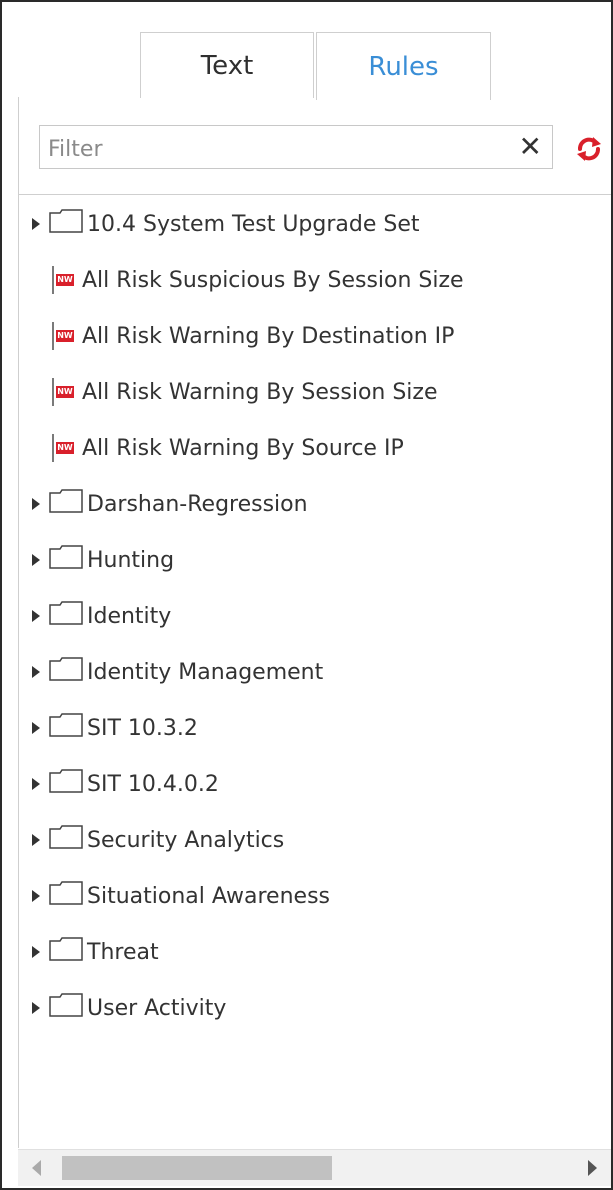  I want to click on tree-item-label: All Risk Warning By Destination IP, so click(268, 336).